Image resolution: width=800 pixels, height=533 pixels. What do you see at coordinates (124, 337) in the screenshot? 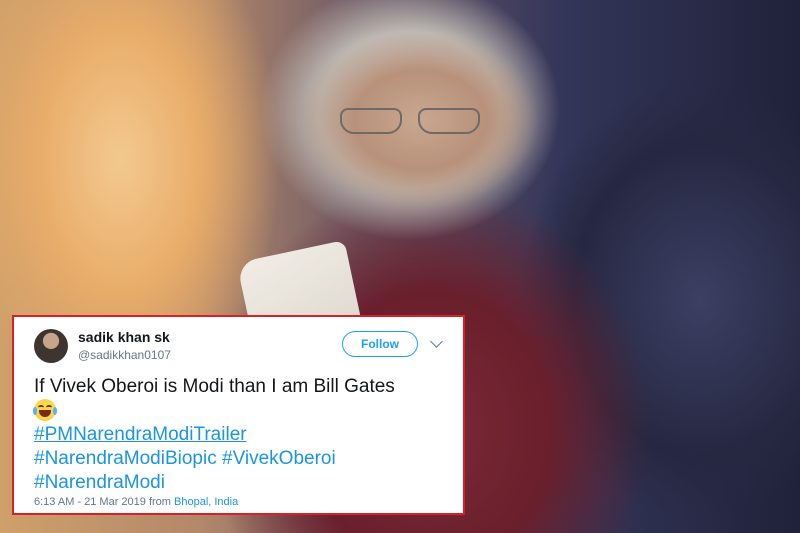
I see `user-name: sadik khan sk` at bounding box center [124, 337].